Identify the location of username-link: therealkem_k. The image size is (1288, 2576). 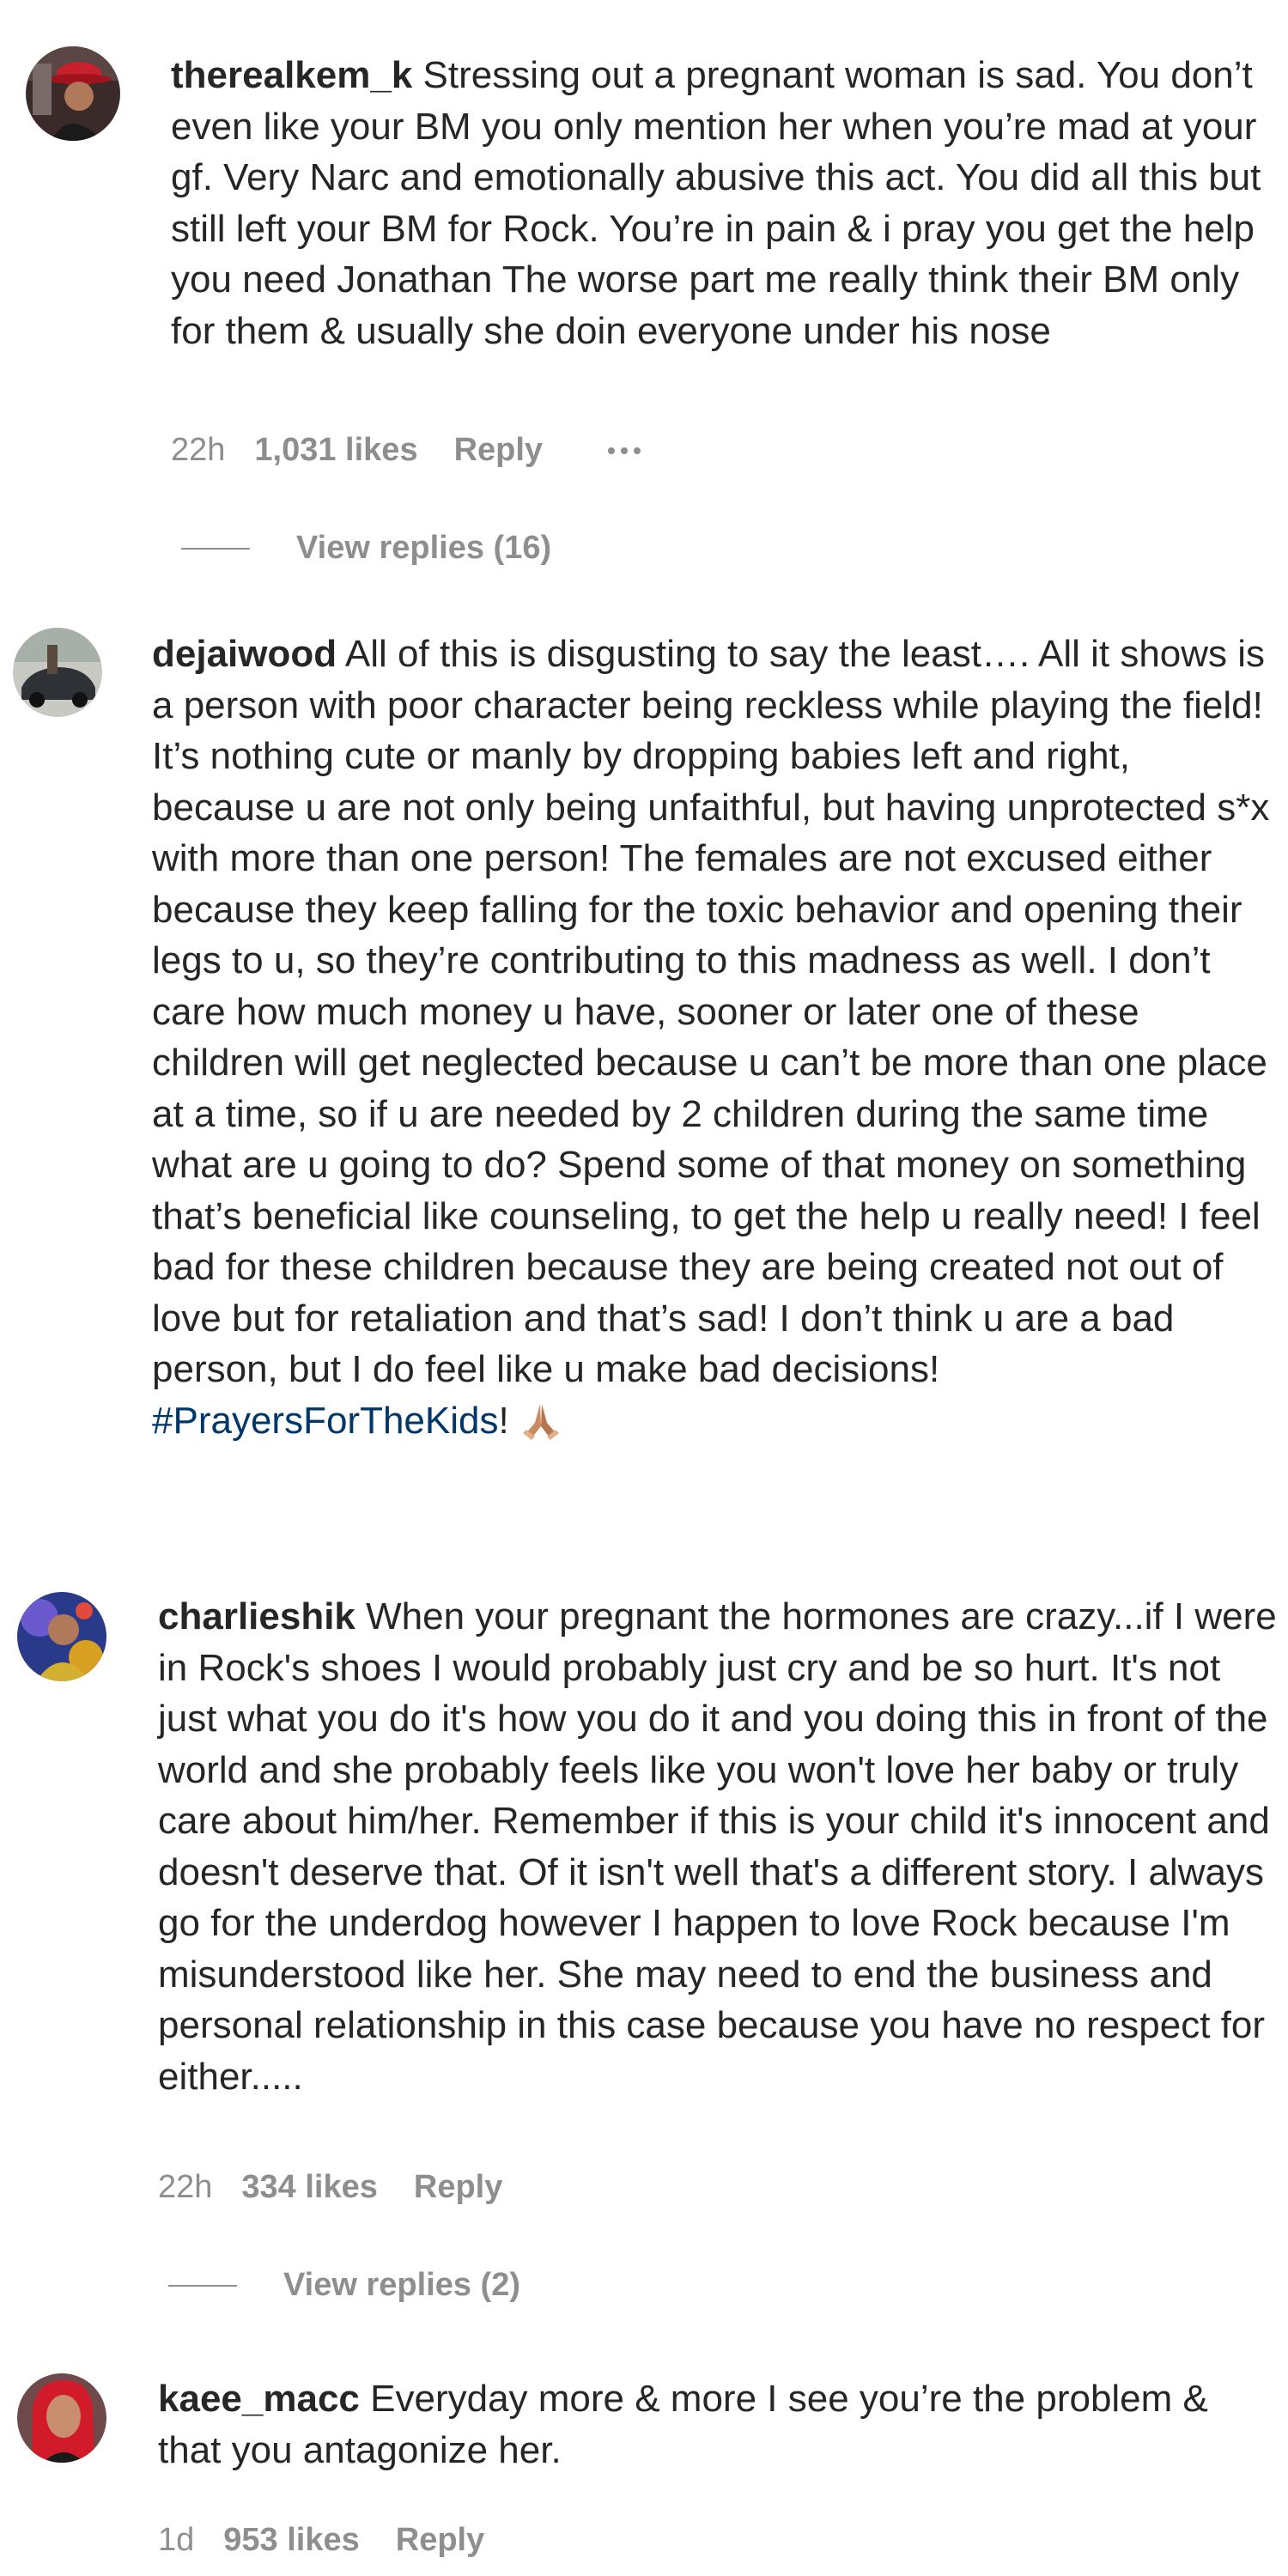
(291, 75).